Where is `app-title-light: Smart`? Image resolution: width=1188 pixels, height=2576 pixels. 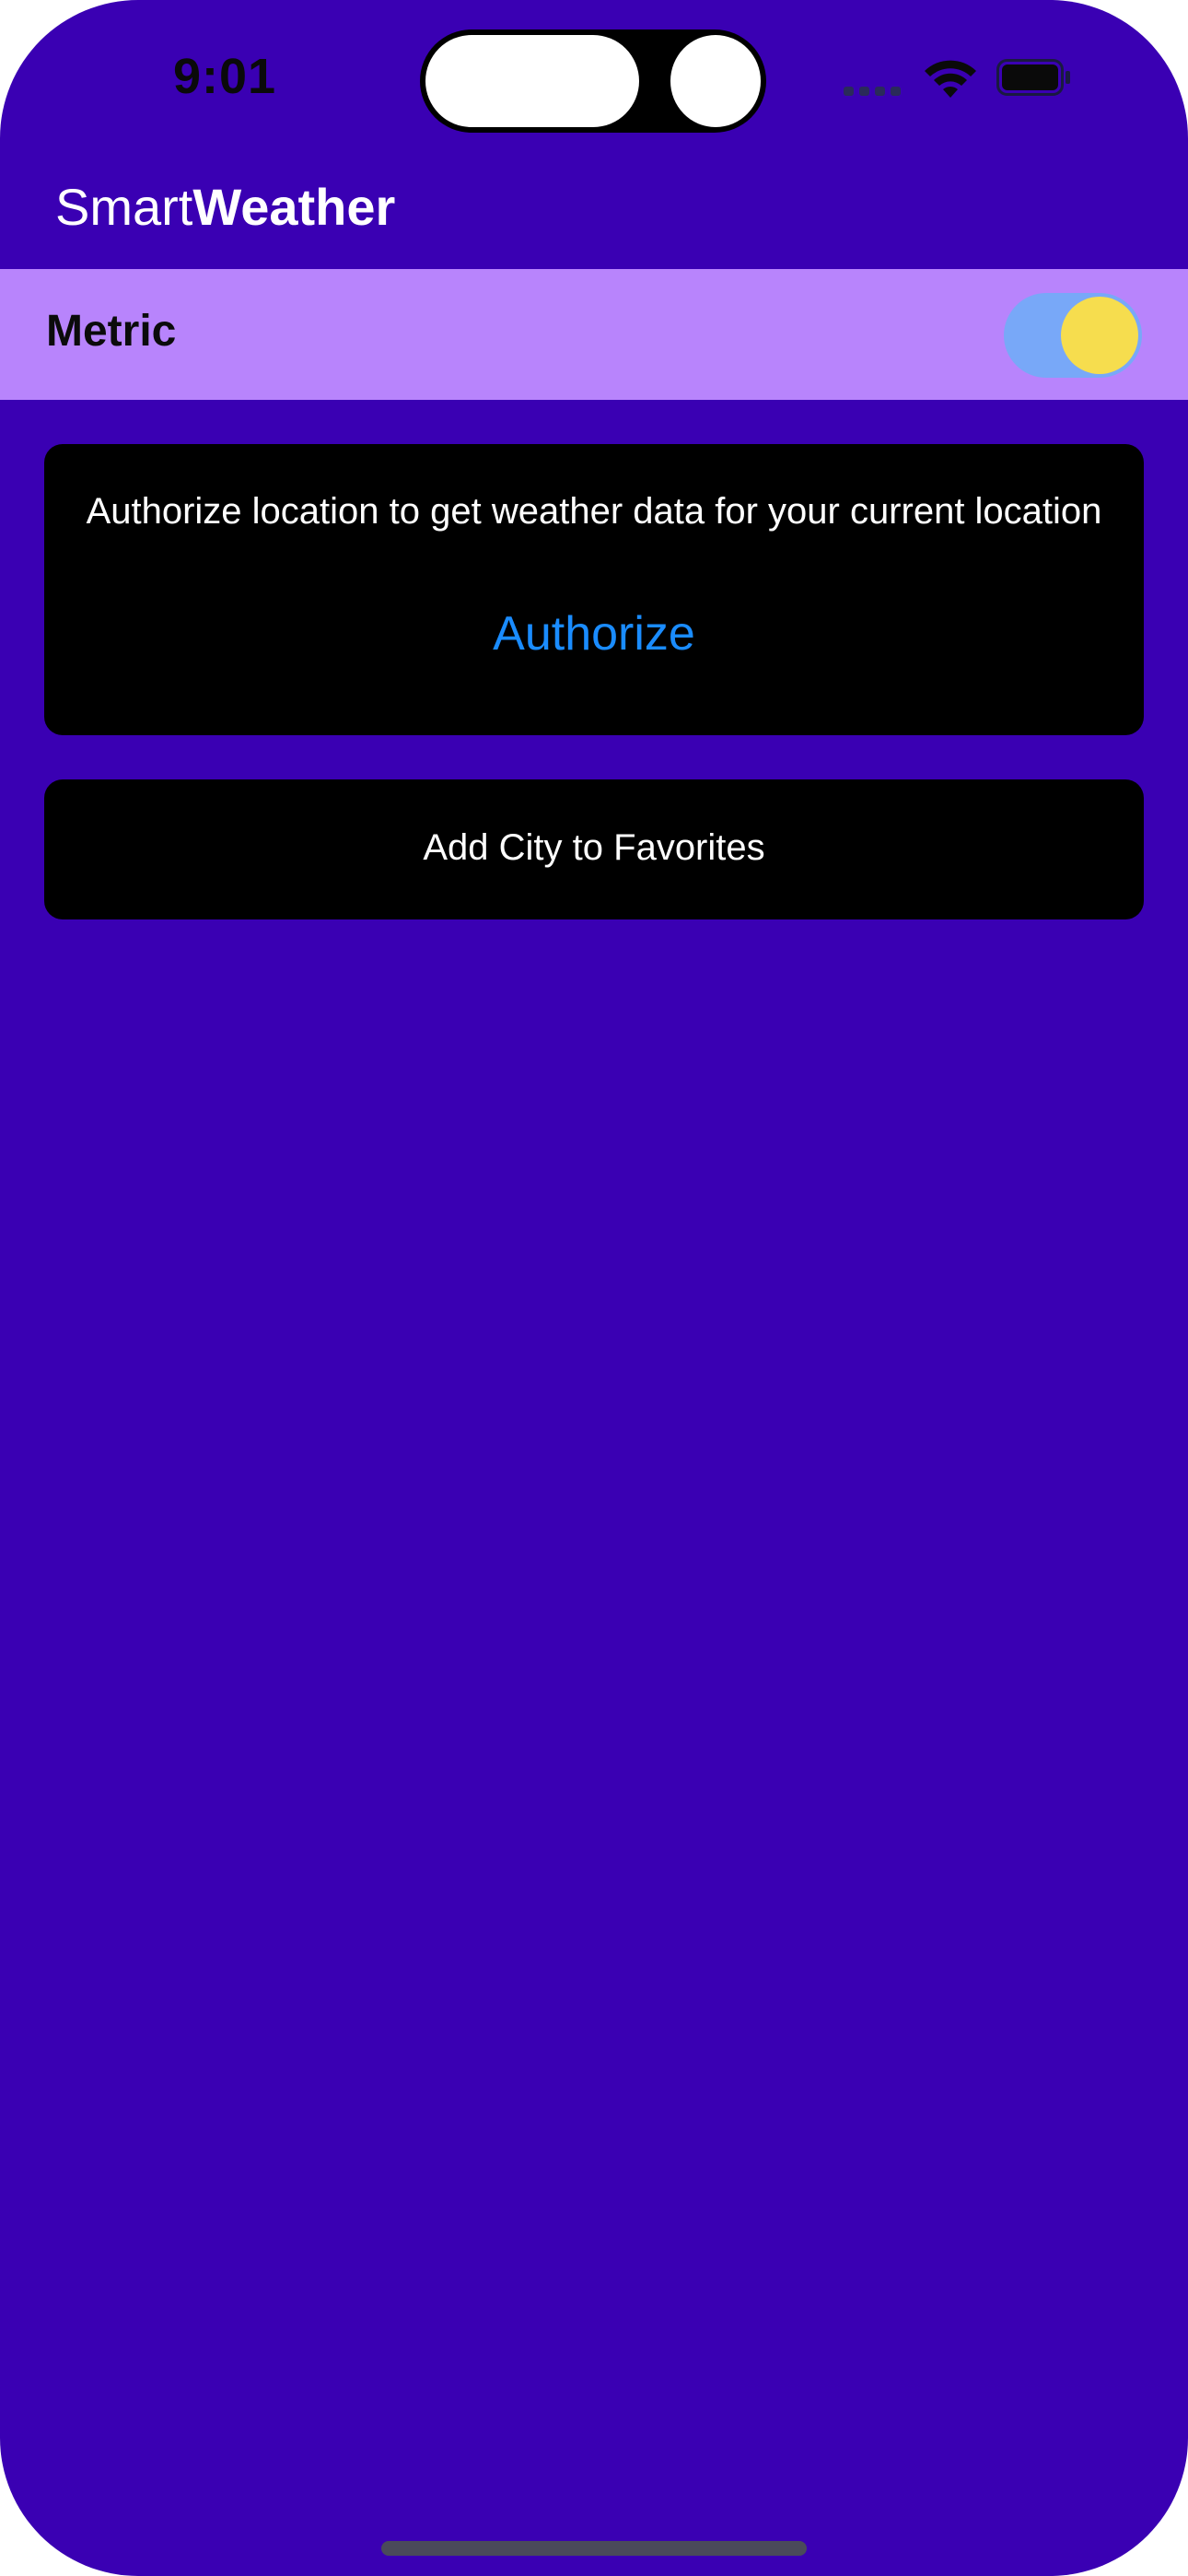 app-title-light: Smart is located at coordinates (124, 207).